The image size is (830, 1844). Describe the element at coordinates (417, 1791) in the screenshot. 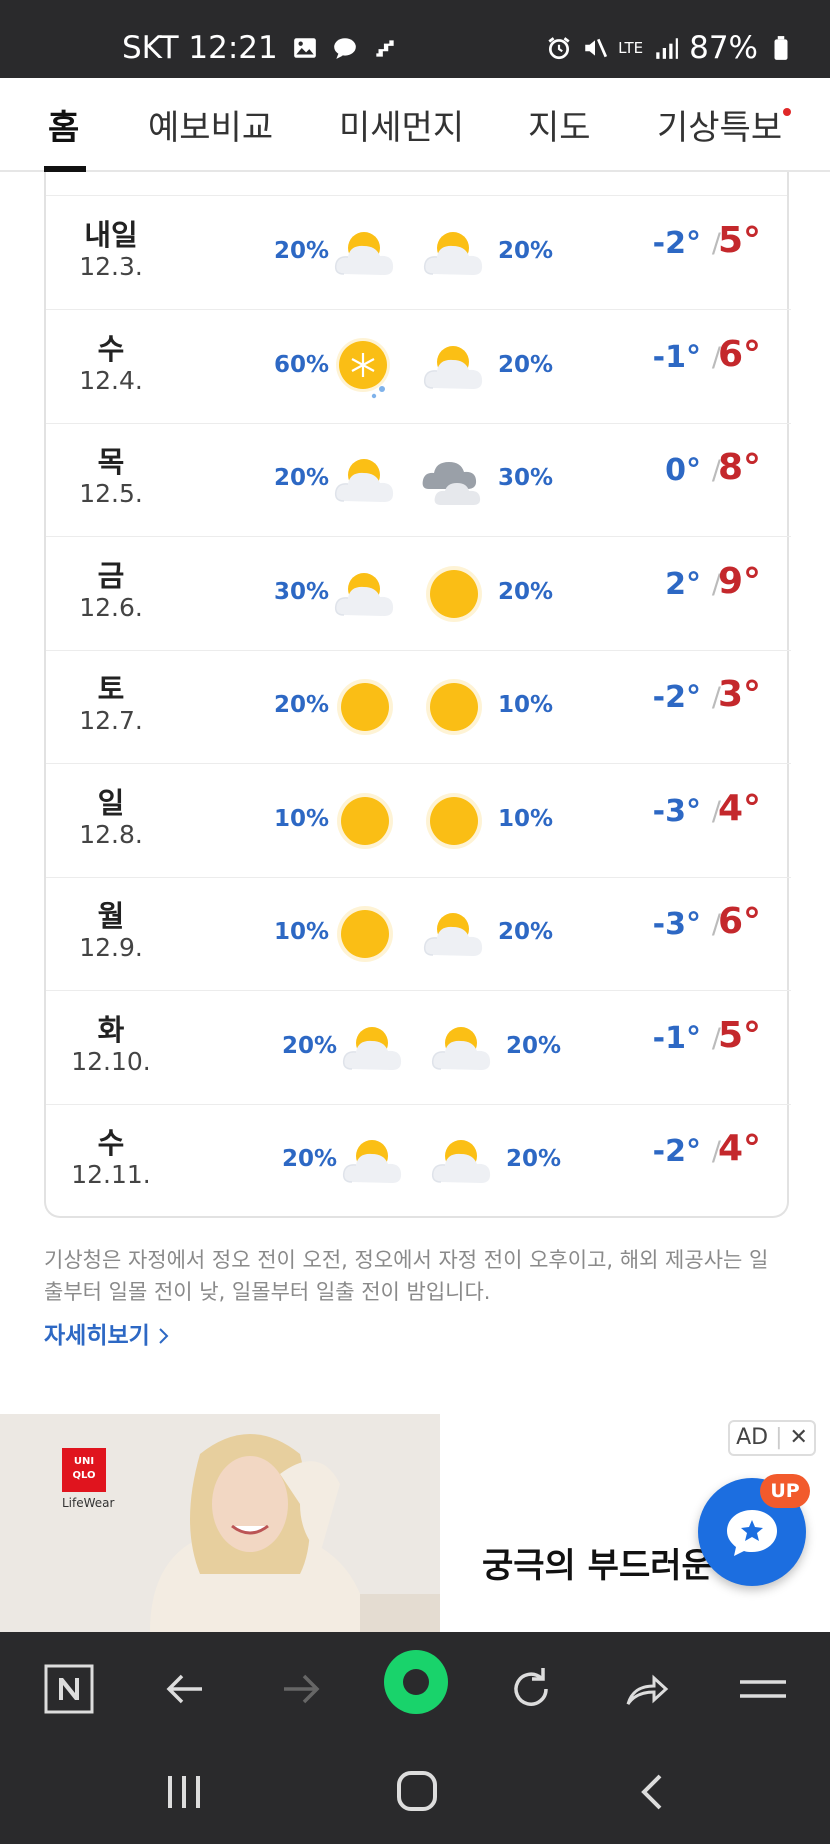

I see `home-icon` at that location.